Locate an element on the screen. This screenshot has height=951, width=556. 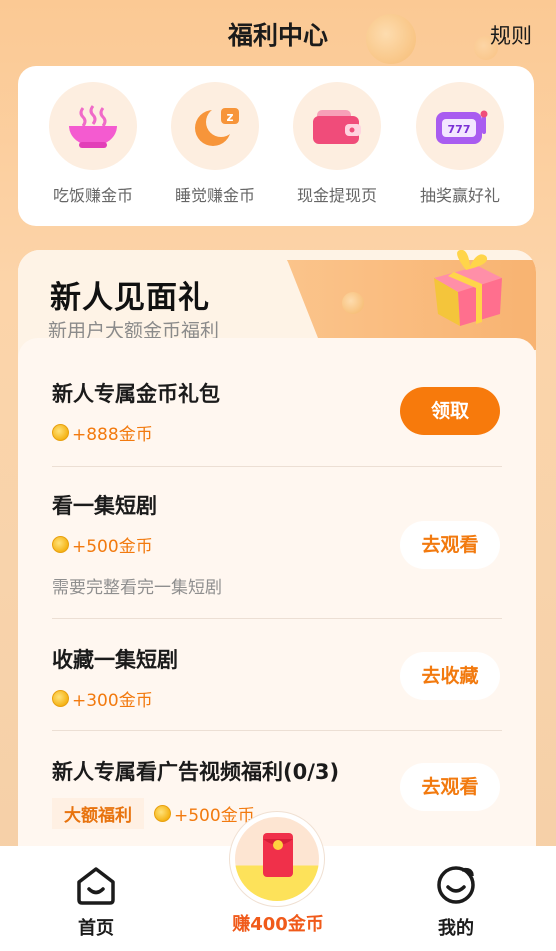
shortcut-cash: 现金提现页 is located at coordinates (337, 144).